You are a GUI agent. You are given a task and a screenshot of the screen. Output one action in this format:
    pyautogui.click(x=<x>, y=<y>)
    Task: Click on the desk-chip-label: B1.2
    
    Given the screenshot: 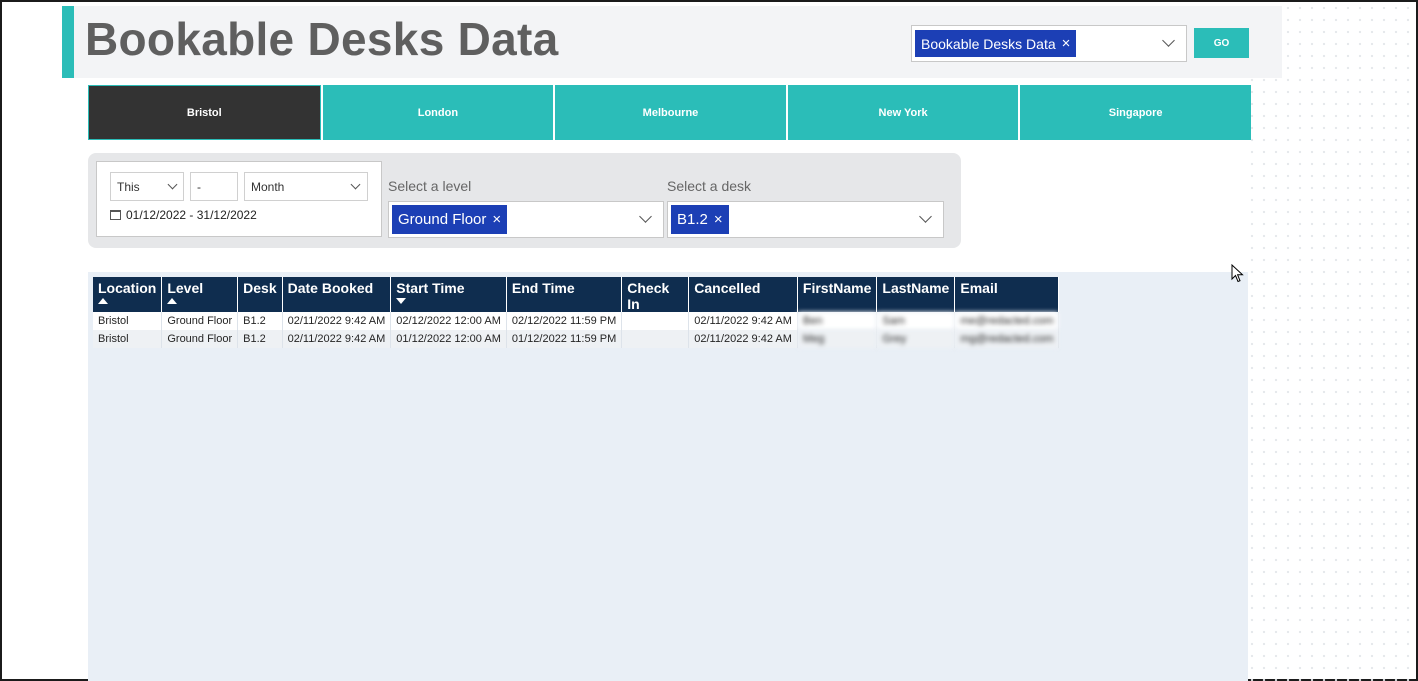 What is the action you would take?
    pyautogui.click(x=692, y=219)
    